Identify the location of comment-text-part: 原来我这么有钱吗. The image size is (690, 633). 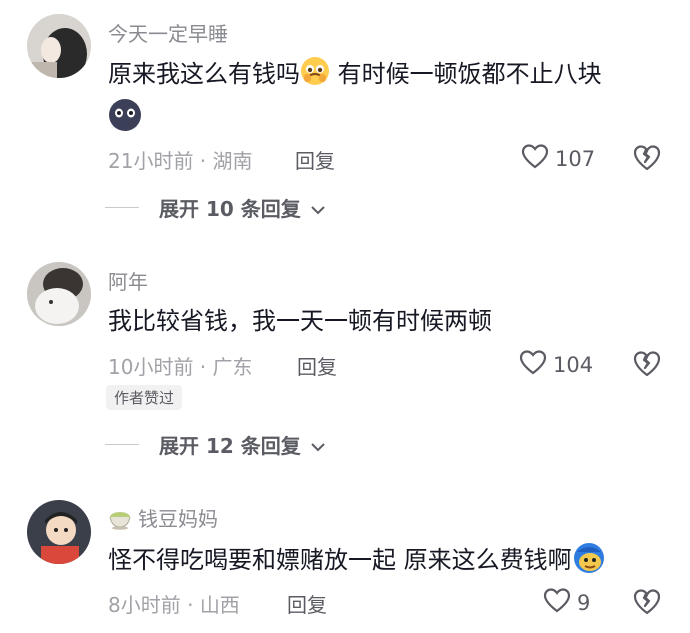
(204, 74).